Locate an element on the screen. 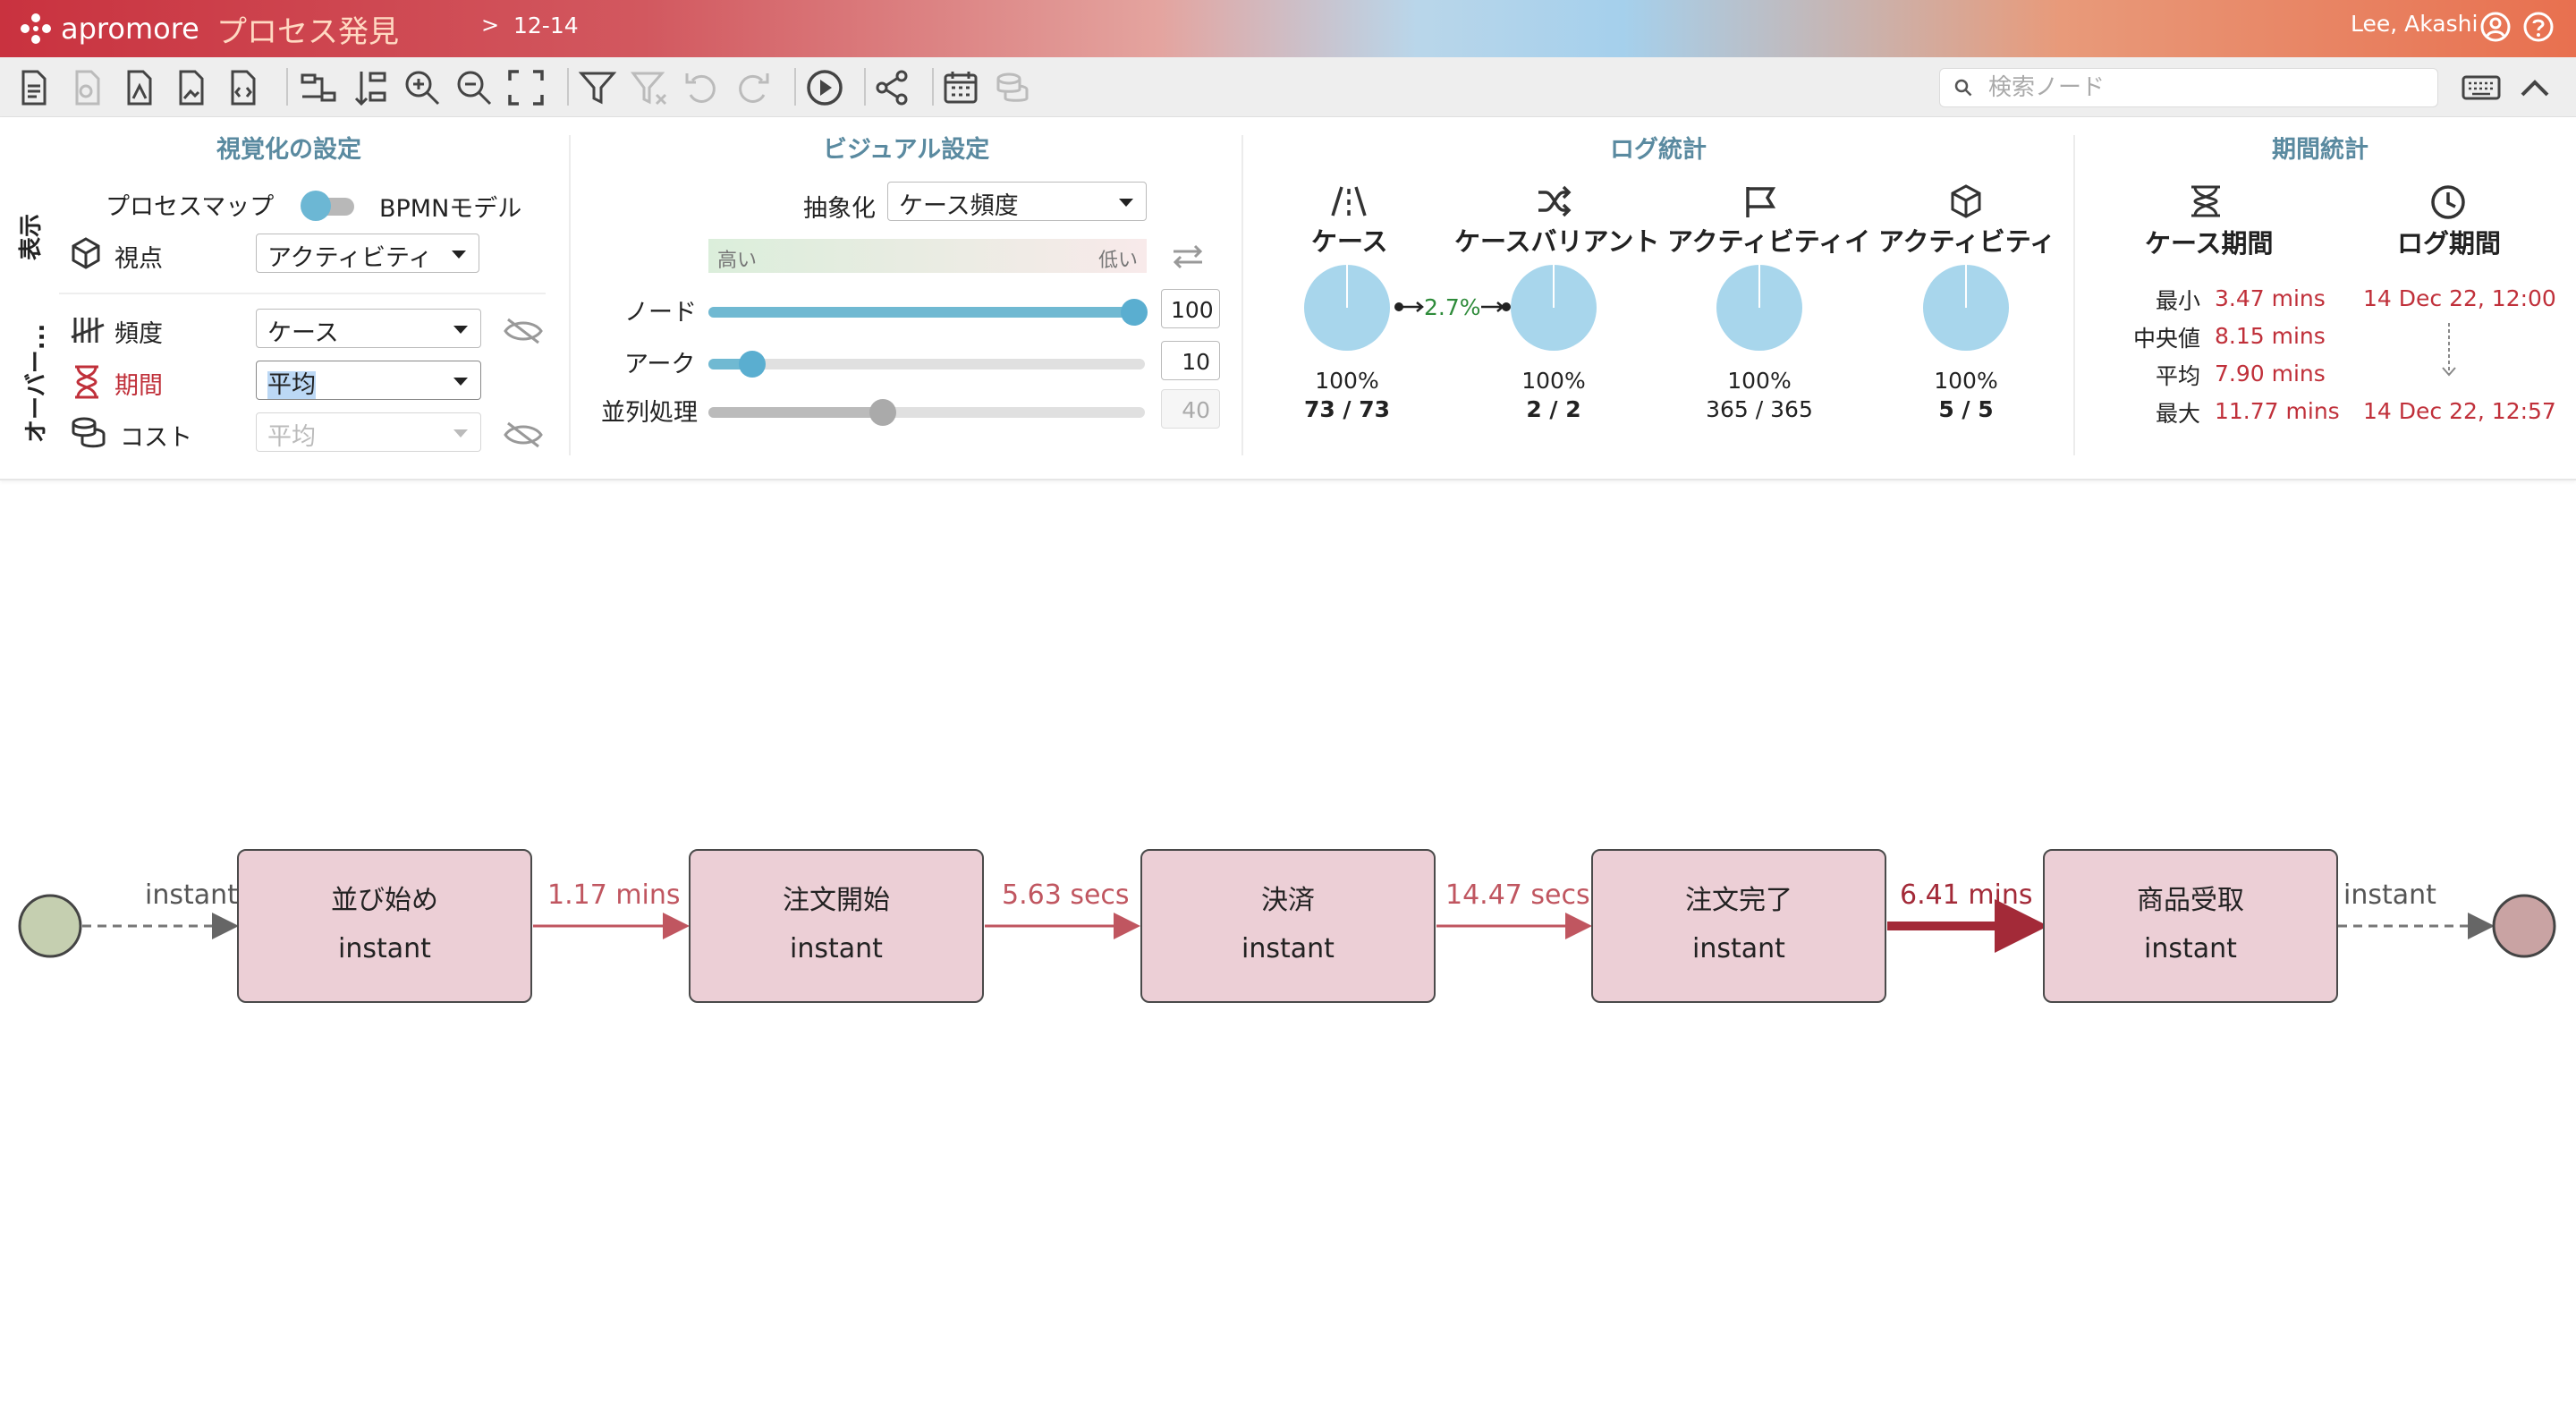 This screenshot has height=1410, width=2576. cases-percent: 100% is located at coordinates (1347, 381).